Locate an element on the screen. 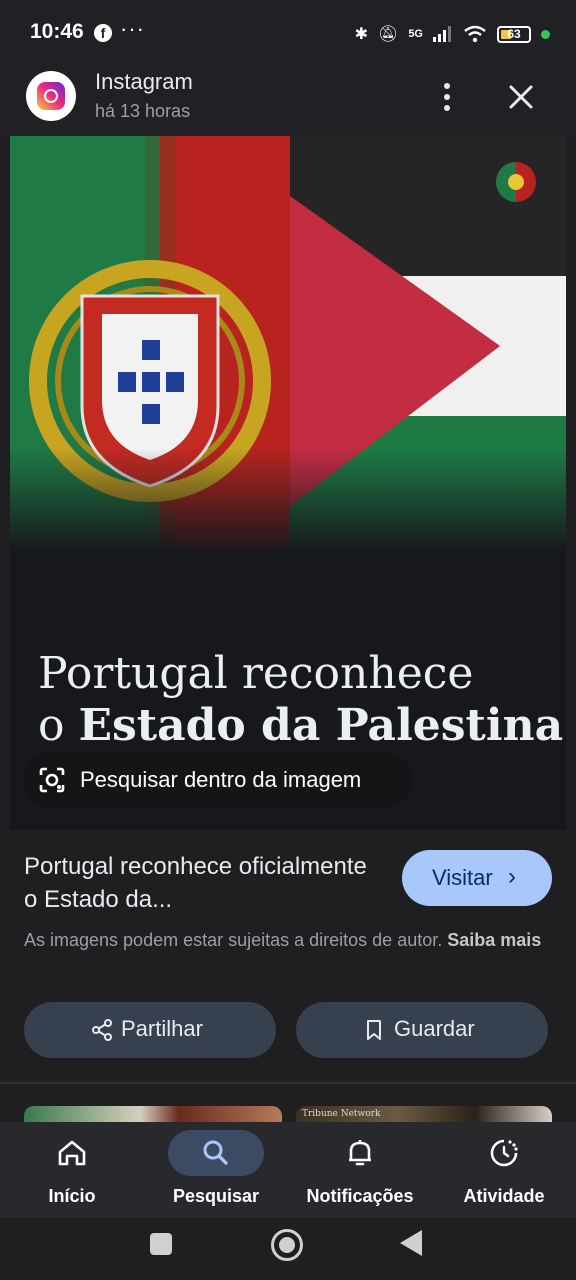  system-navigation-bar is located at coordinates (288, 1249).